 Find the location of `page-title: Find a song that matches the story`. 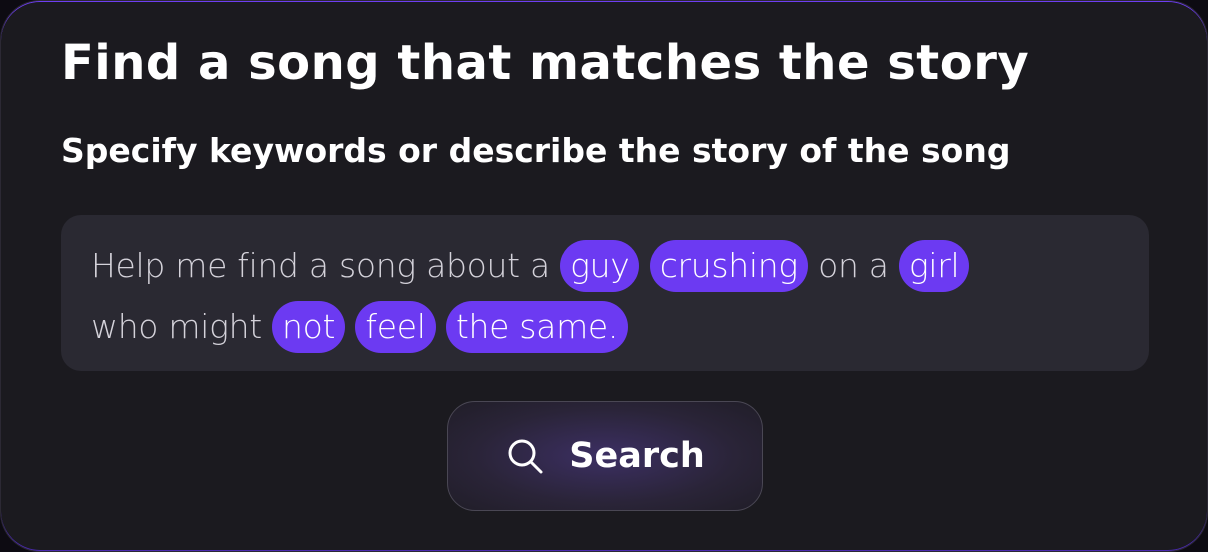

page-title: Find a song that matches the story is located at coordinates (545, 63).